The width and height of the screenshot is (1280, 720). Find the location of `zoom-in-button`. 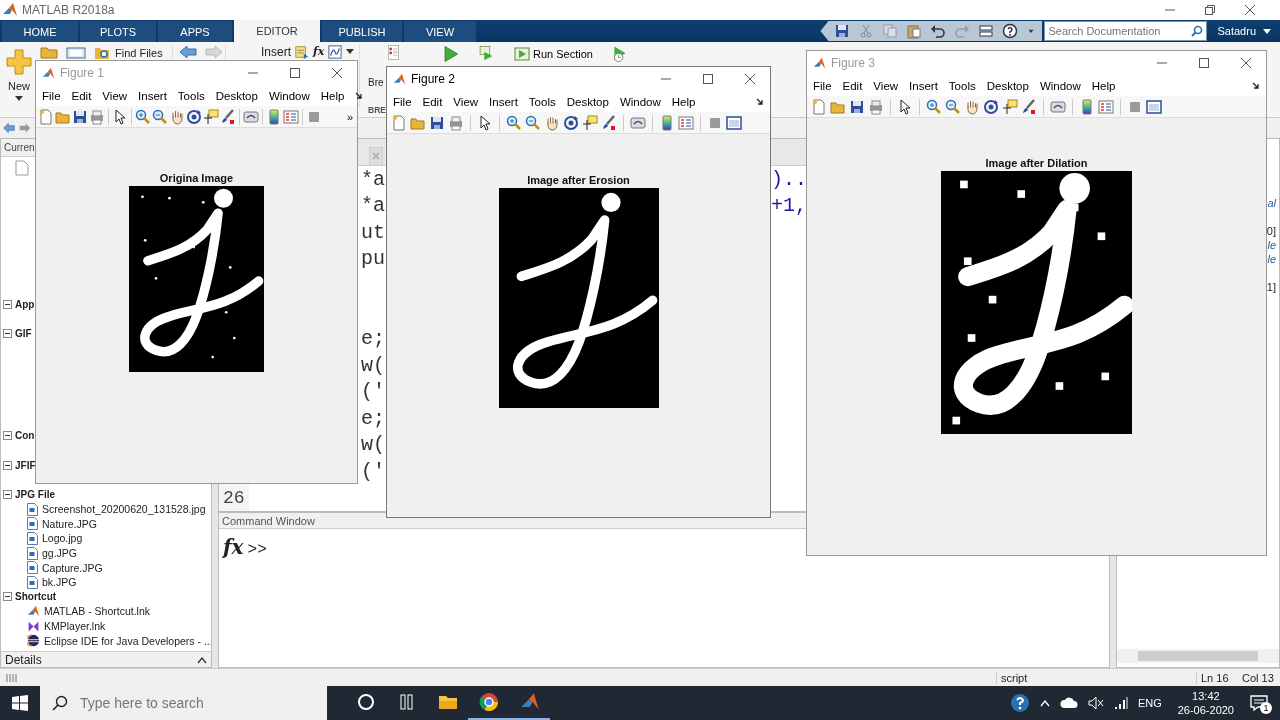

zoom-in-button is located at coordinates (143, 116).